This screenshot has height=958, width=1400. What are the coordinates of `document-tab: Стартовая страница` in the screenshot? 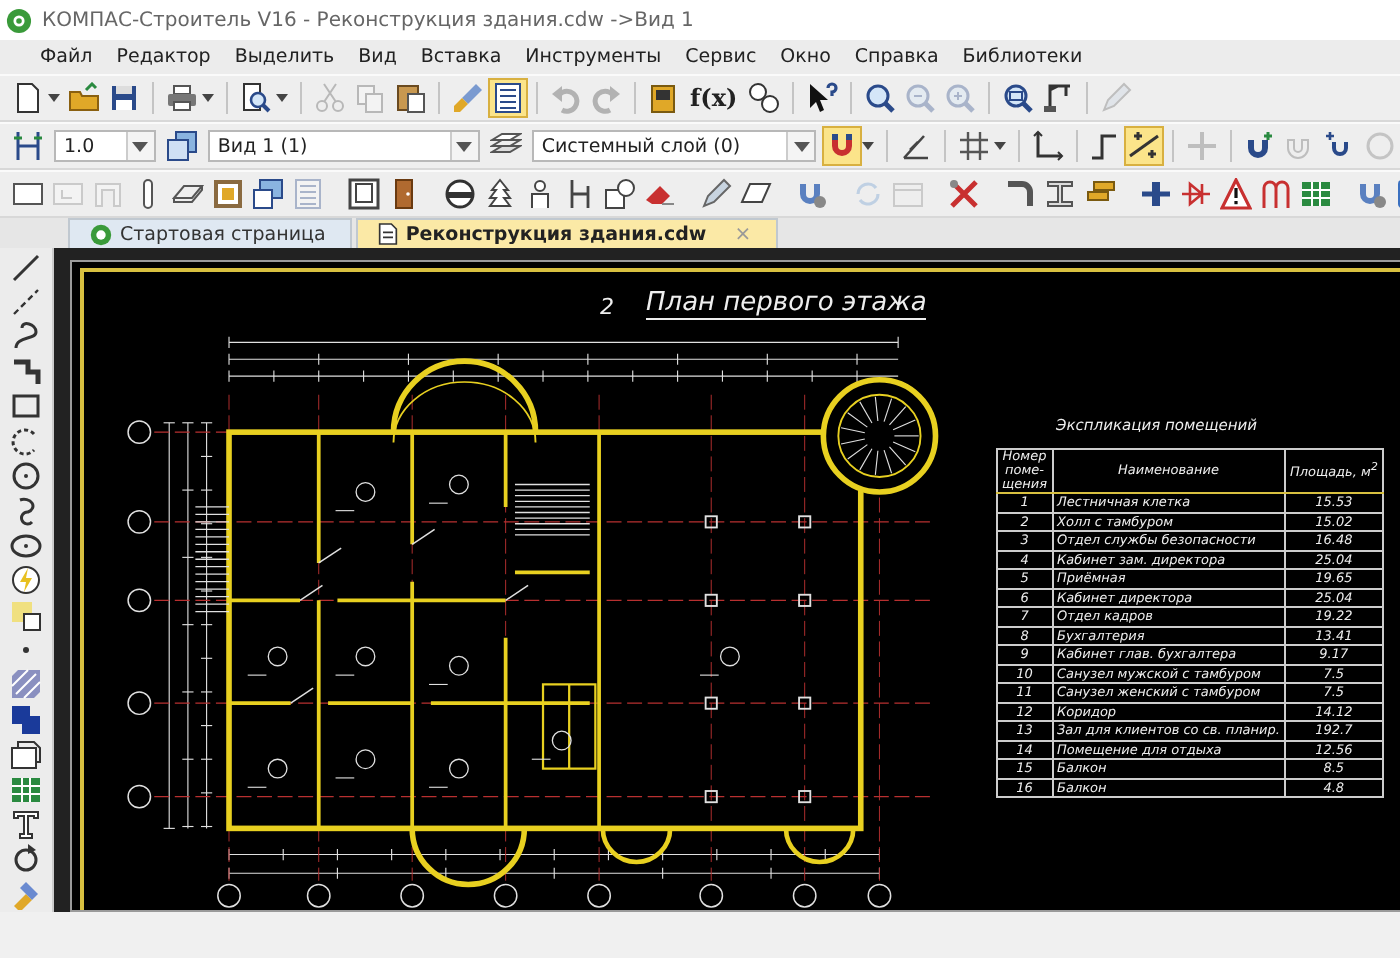 It's located at (210, 233).